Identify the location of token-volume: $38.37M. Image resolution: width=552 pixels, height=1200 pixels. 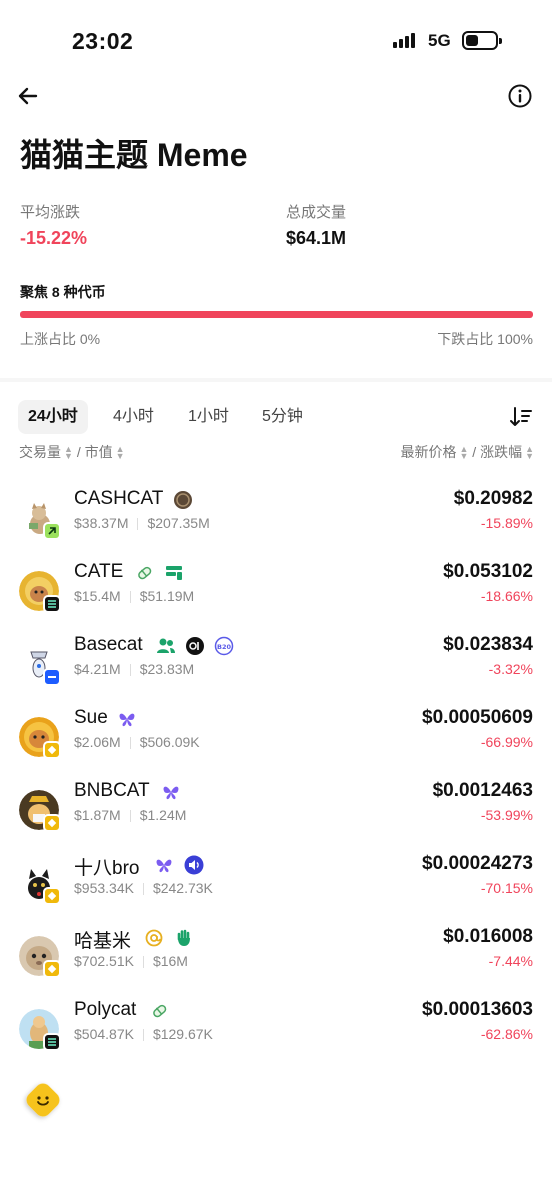
(101, 523).